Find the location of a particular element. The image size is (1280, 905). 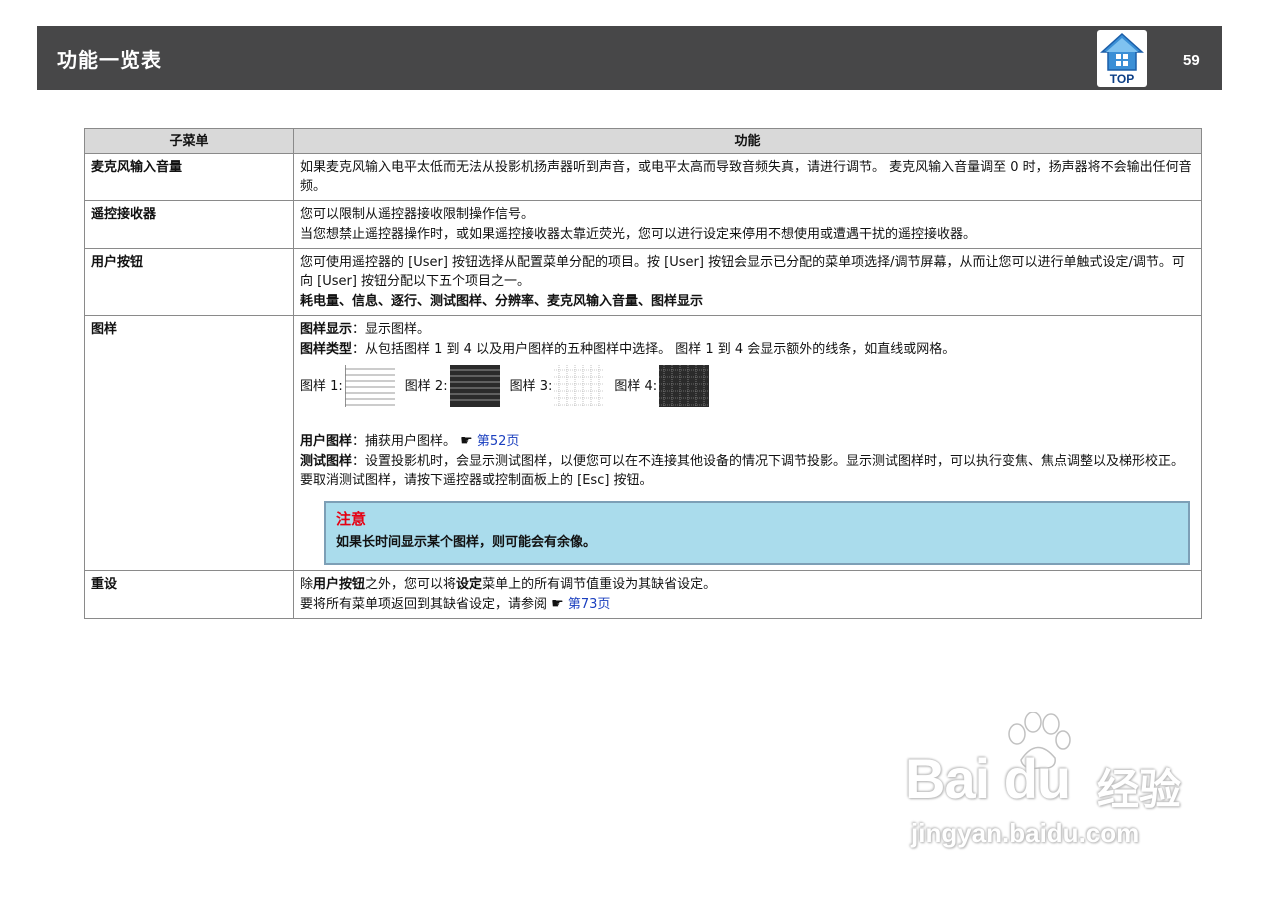

user-pattern-text: ：捕获用户图样。 is located at coordinates (404, 441).